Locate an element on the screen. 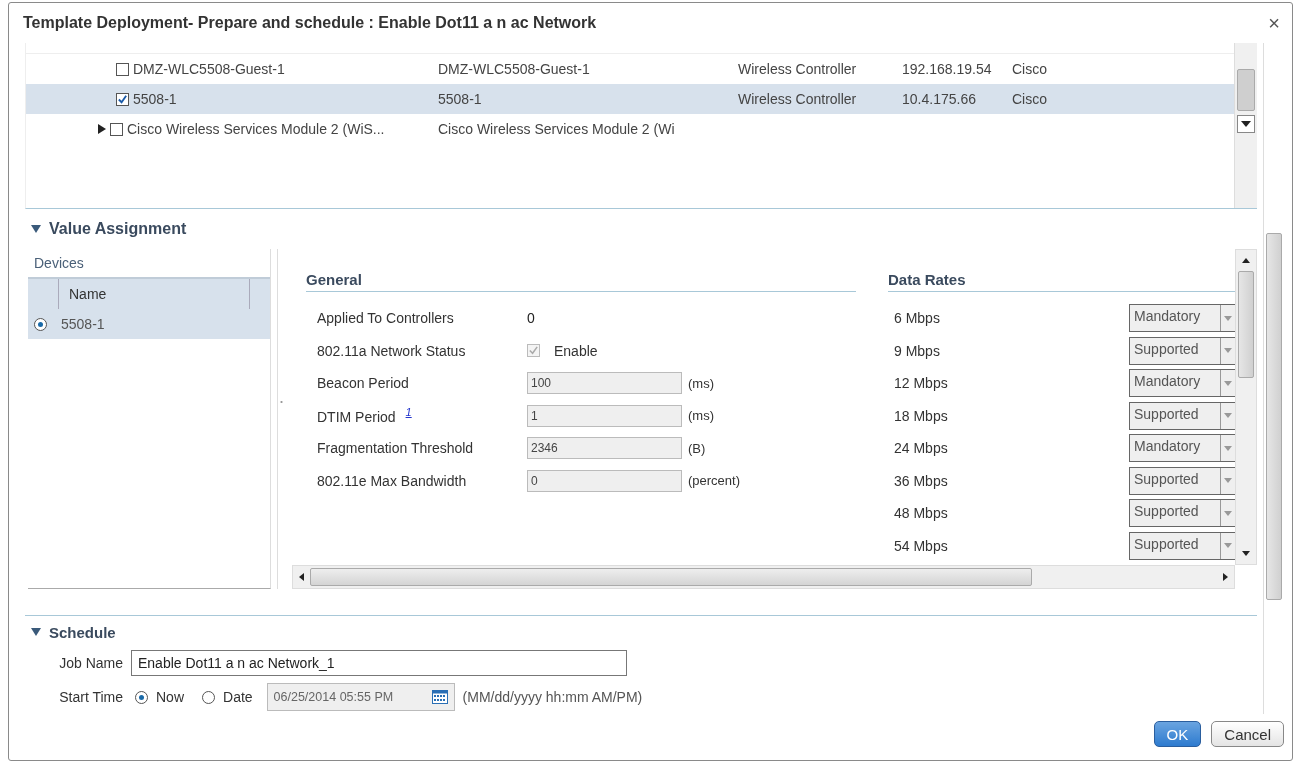 This screenshot has height=765, width=1297. section-header: Value Assignment is located at coordinates (641, 229).